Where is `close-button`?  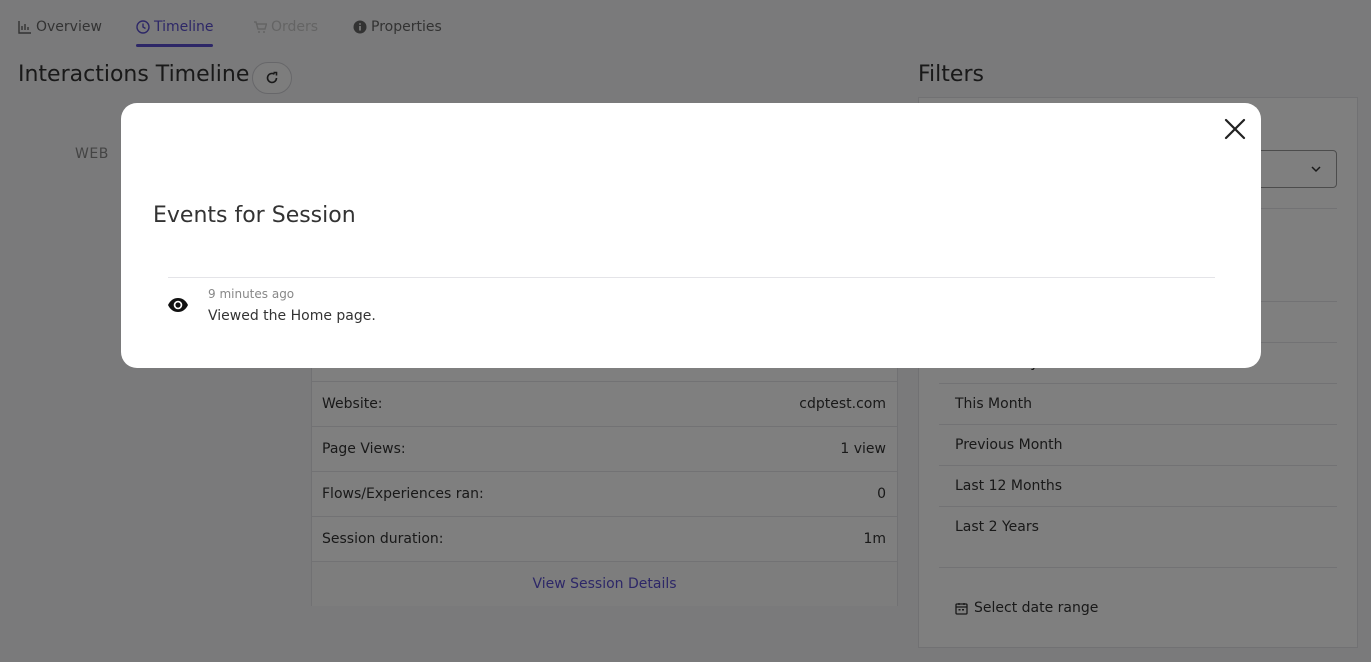 close-button is located at coordinates (1235, 129).